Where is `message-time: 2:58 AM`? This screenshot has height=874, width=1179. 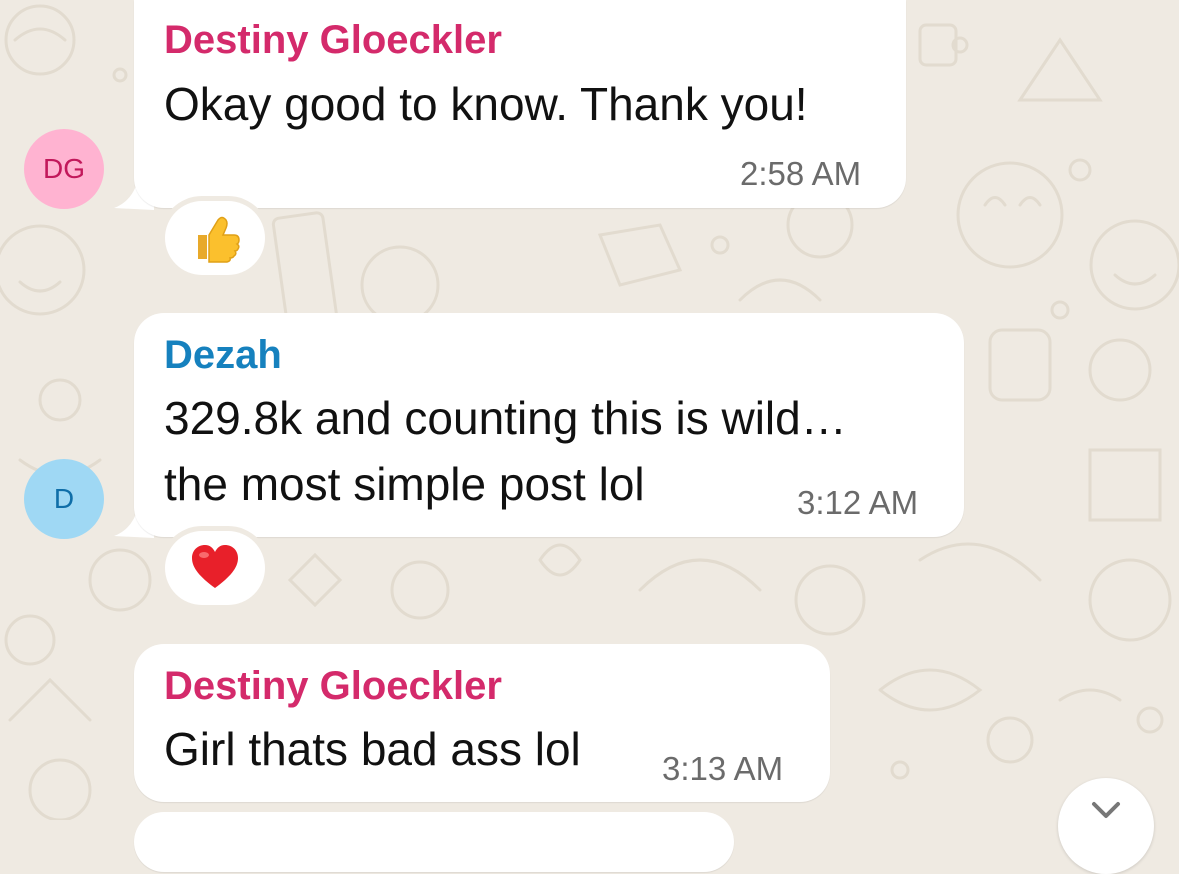
message-time: 2:58 AM is located at coordinates (801, 173).